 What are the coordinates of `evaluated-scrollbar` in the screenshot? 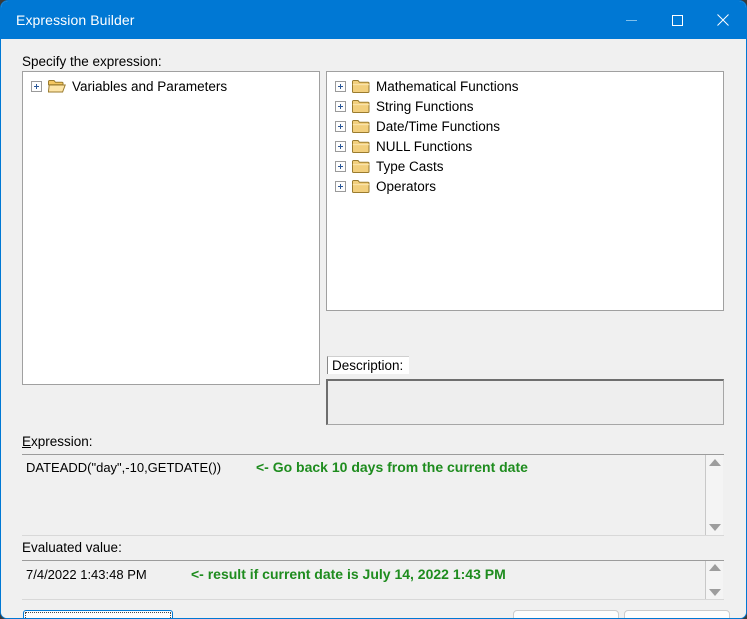 It's located at (714, 580).